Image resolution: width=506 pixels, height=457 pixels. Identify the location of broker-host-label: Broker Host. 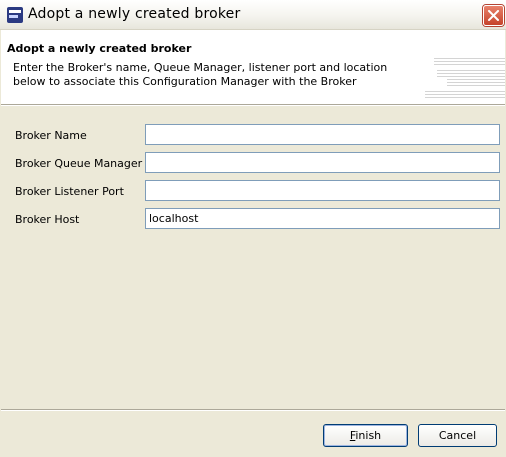
(47, 219).